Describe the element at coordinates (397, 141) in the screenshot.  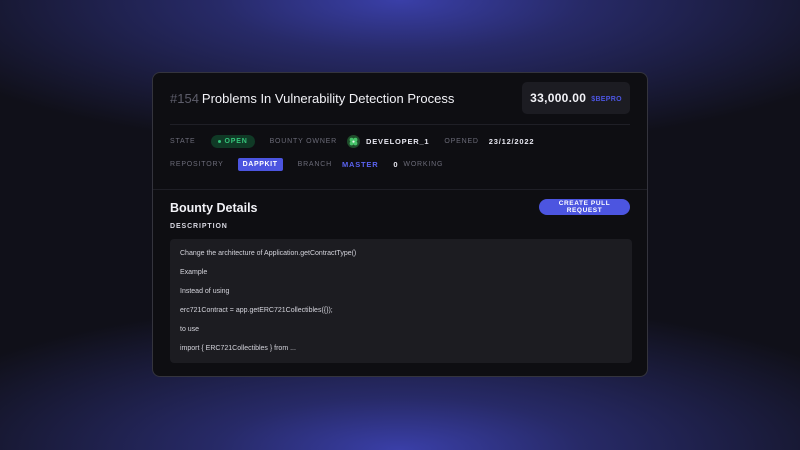
I see `owner-value: DEVELOPER_1` at that location.